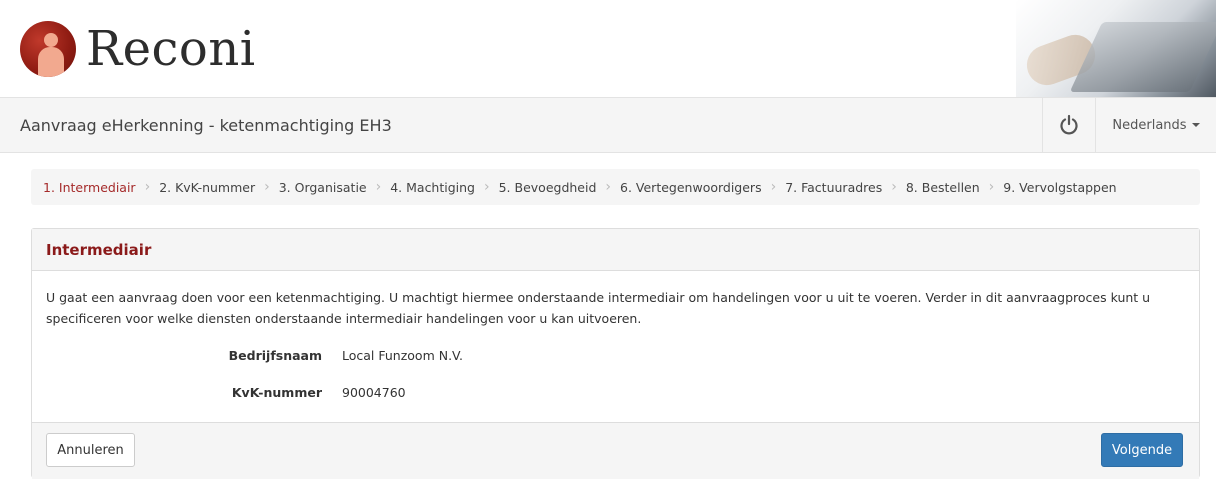 The height and width of the screenshot is (479, 1216). I want to click on language-label: Nederlands, so click(1149, 125).